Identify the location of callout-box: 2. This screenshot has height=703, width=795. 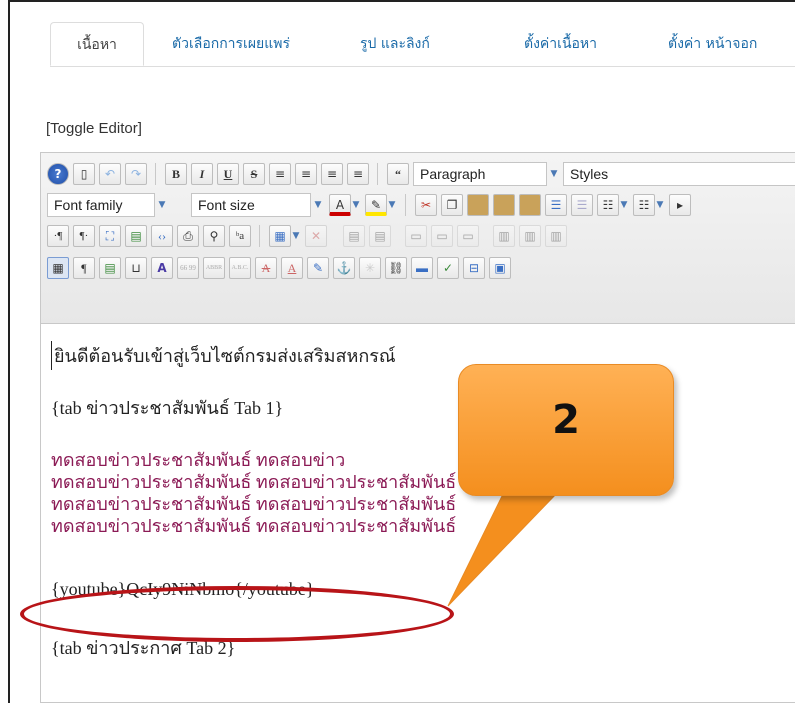
(566, 430).